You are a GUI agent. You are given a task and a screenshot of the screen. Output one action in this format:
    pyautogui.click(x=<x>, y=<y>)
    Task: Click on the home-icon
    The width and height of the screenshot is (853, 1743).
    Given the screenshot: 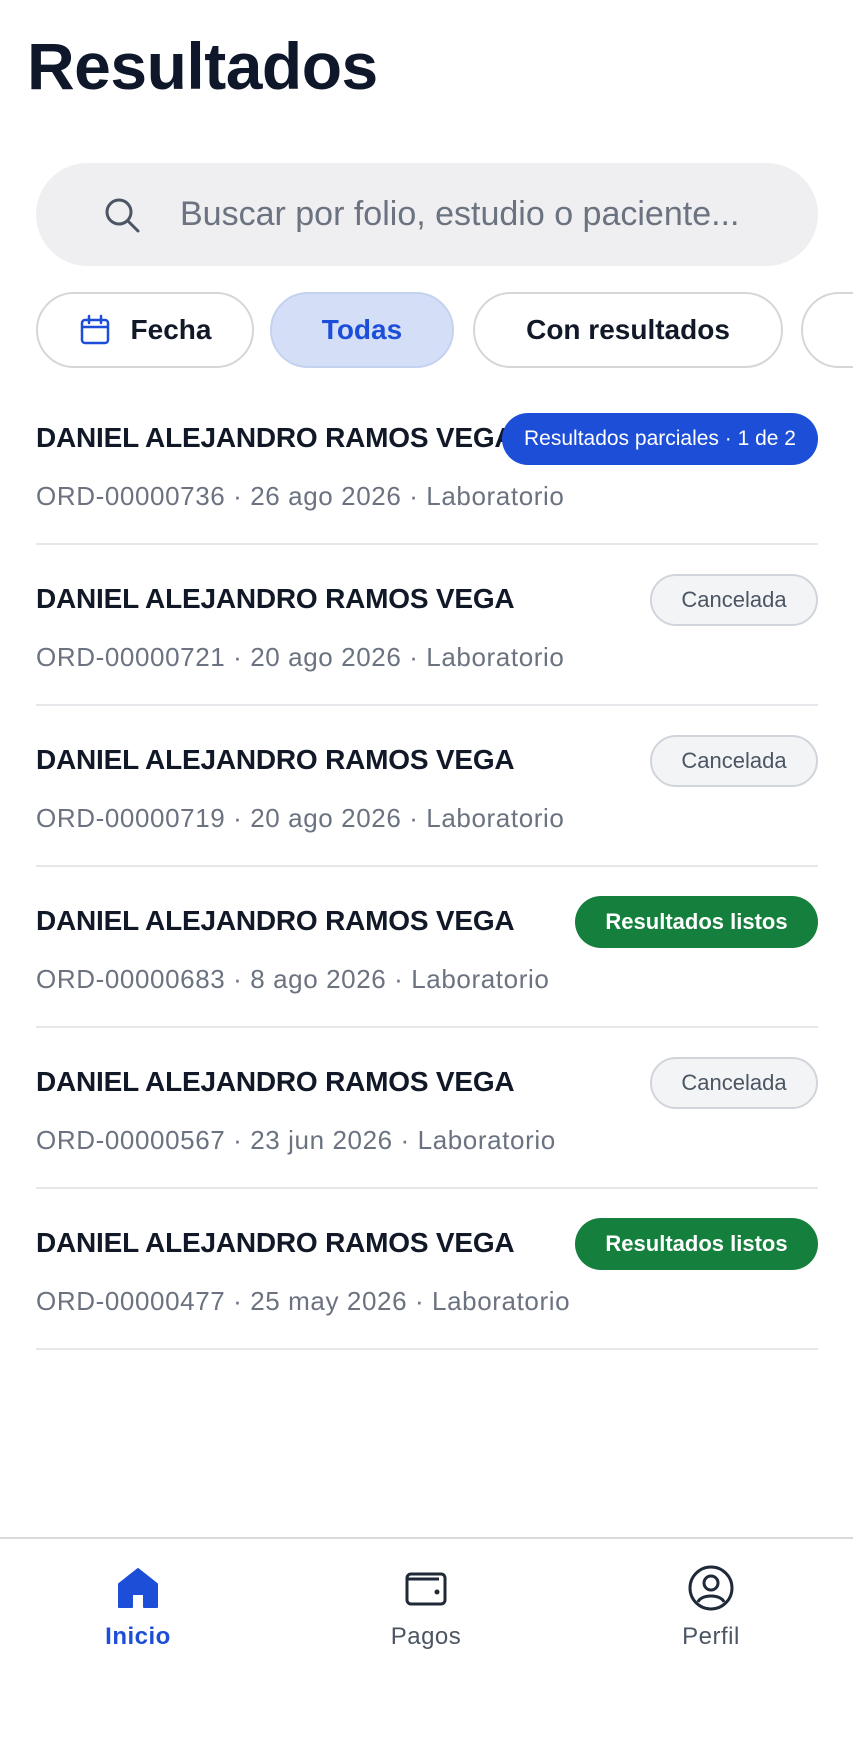 What is the action you would take?
    pyautogui.click(x=138, y=1588)
    